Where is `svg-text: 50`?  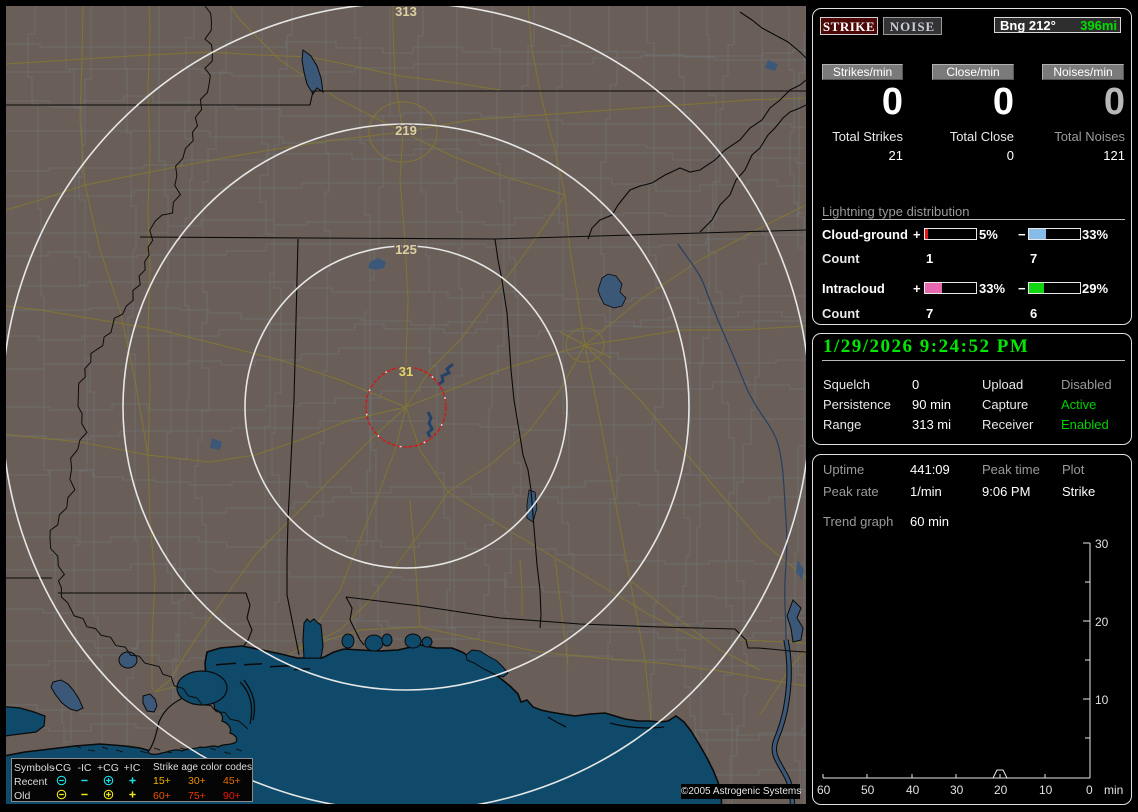
svg-text: 50 is located at coordinates (868, 790).